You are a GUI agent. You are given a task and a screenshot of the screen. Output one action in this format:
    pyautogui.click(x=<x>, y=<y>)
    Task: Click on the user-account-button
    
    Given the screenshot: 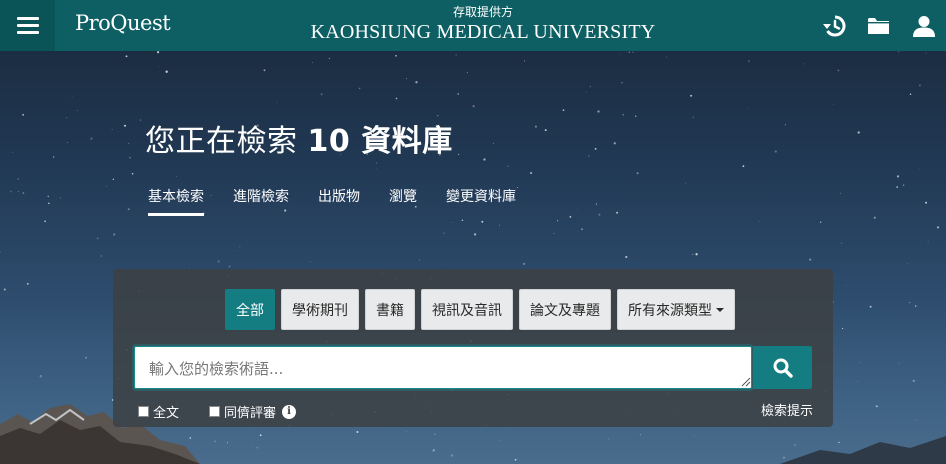 What is the action you would take?
    pyautogui.click(x=923, y=25)
    